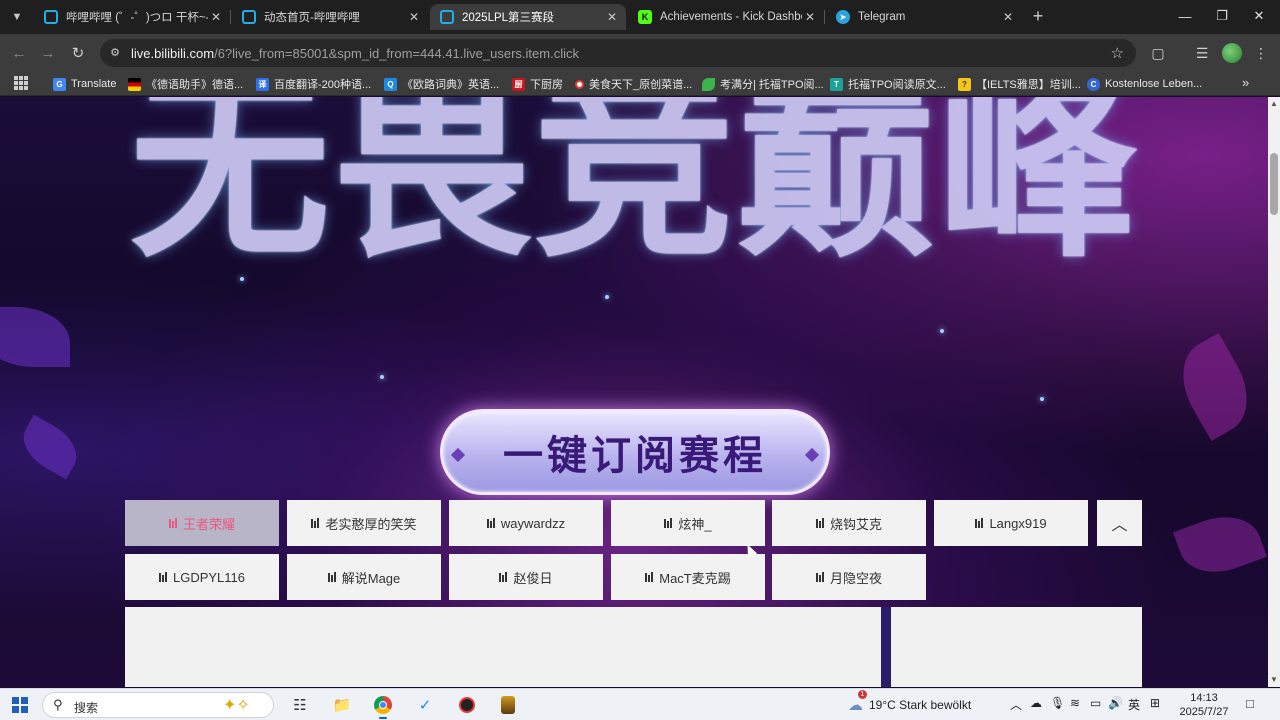 The width and height of the screenshot is (1280, 720). I want to click on task-view-icon: ☷, so click(300, 705).